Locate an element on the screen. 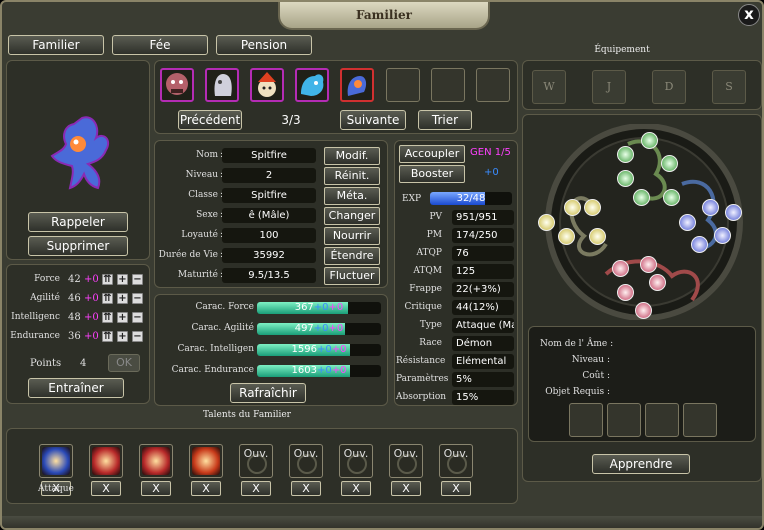 The height and width of the screenshot is (530, 764). close-button: x is located at coordinates (749, 15).